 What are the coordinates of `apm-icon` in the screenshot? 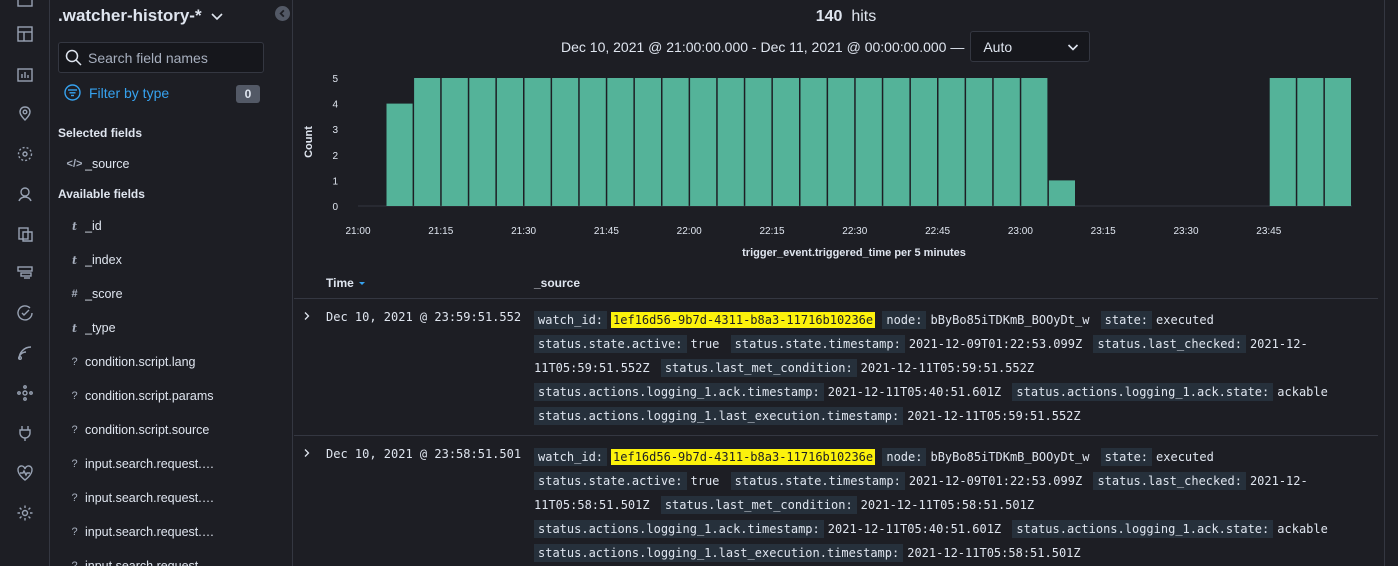 It's located at (25, 353).